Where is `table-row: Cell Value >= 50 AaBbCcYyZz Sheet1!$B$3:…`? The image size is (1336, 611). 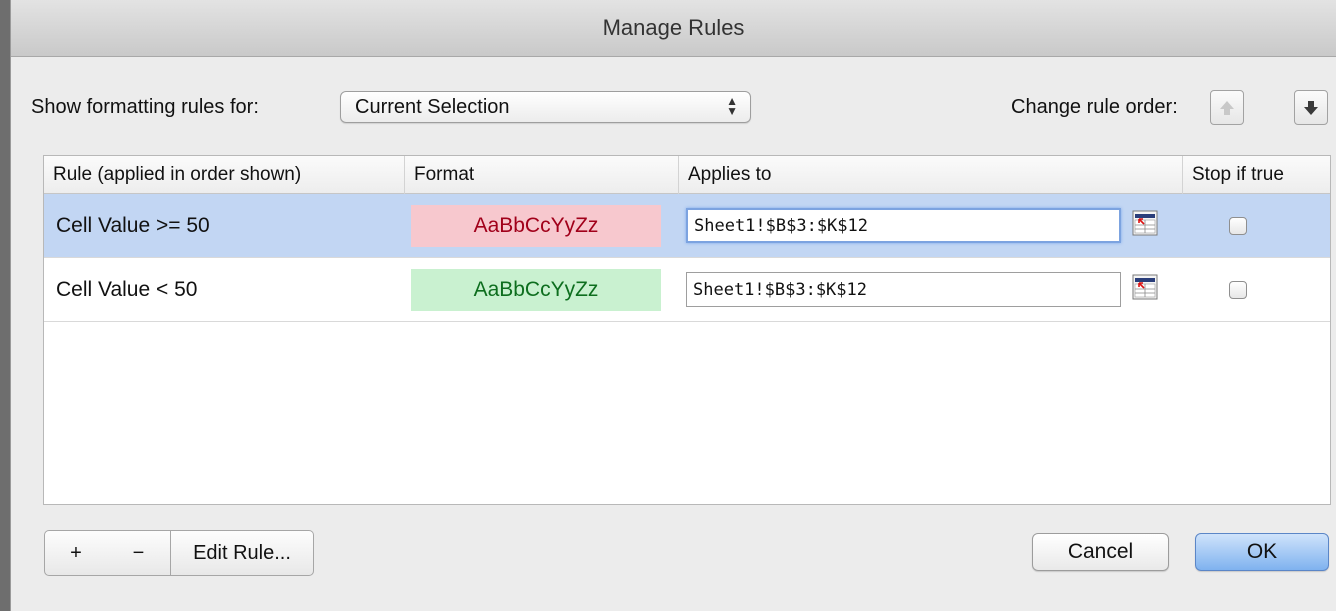 table-row: Cell Value >= 50 AaBbCcYyZz Sheet1!$B$3:… is located at coordinates (687, 226).